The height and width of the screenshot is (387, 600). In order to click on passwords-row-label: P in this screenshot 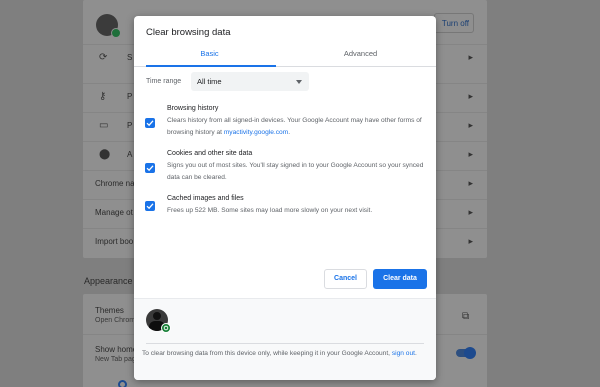, I will do `click(130, 96)`.